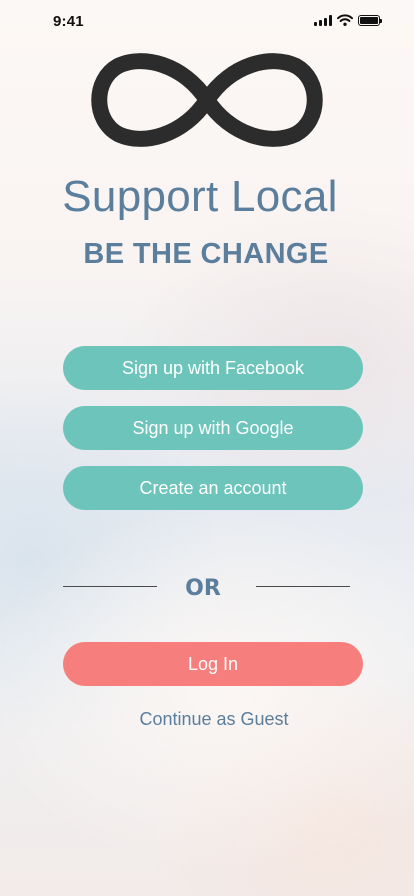 Image resolution: width=414 pixels, height=896 pixels. Describe the element at coordinates (110, 586) in the screenshot. I see `divider-line-left` at that location.